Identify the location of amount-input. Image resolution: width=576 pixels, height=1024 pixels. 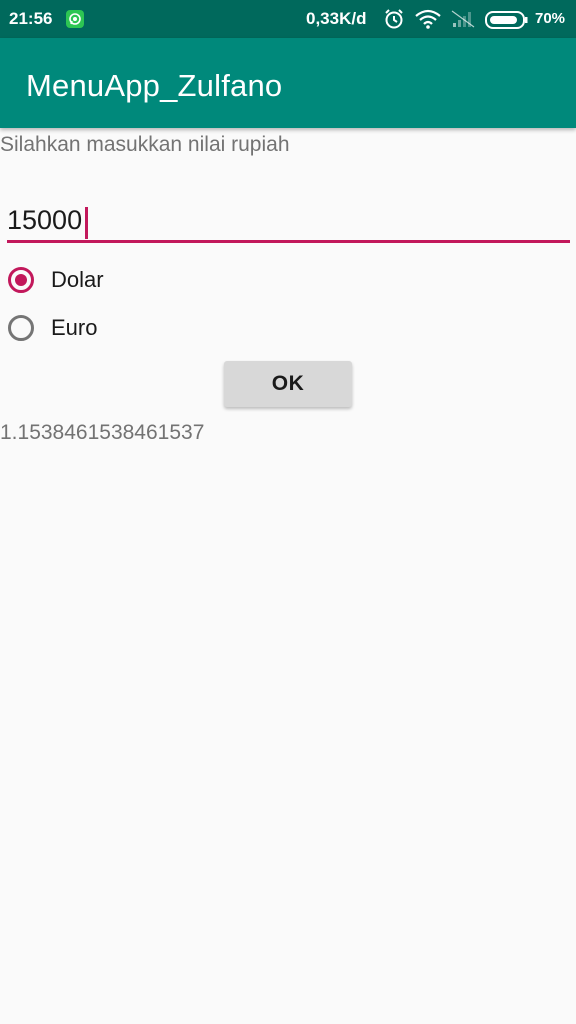
(287, 220).